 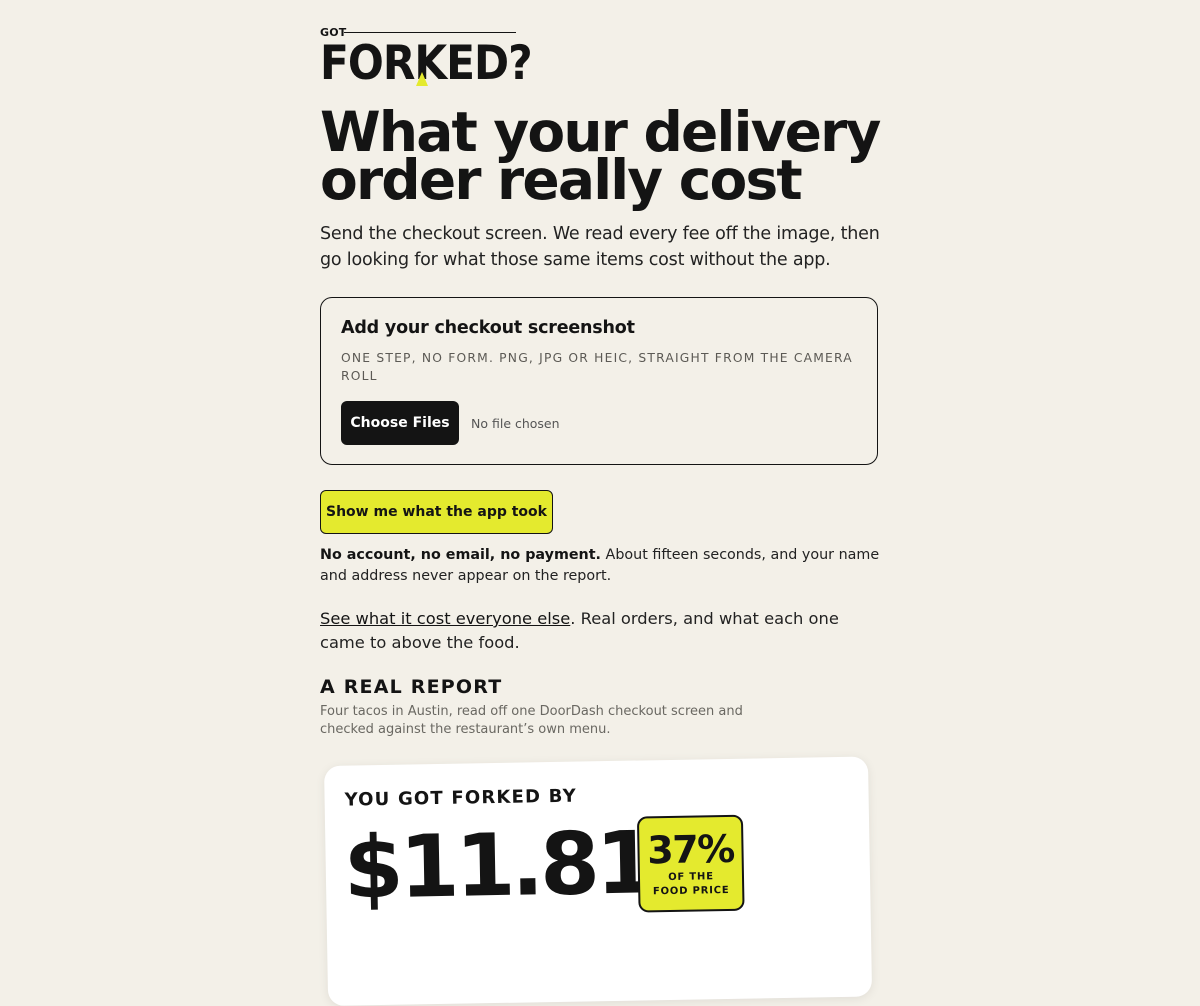 What do you see at coordinates (691, 877) in the screenshot?
I see `percent-label-line1: OF THE` at bounding box center [691, 877].